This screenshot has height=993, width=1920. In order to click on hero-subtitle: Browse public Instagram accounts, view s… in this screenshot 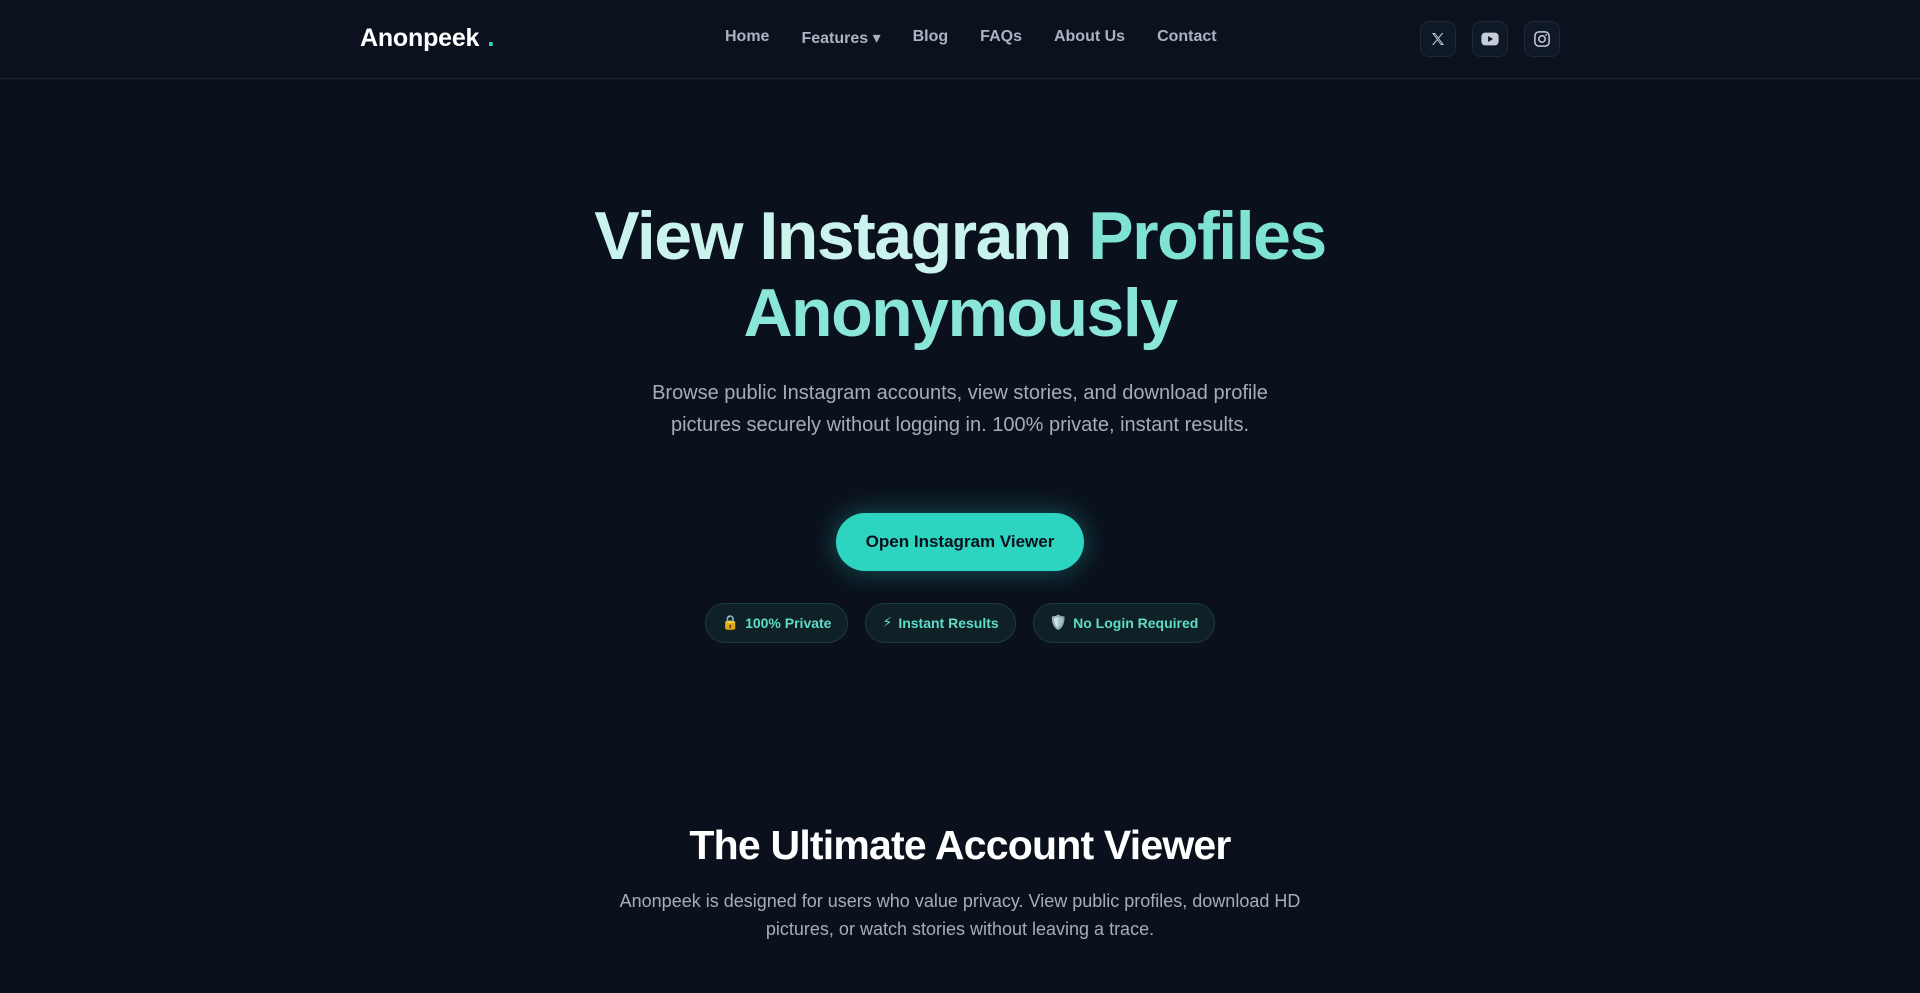, I will do `click(960, 409)`.